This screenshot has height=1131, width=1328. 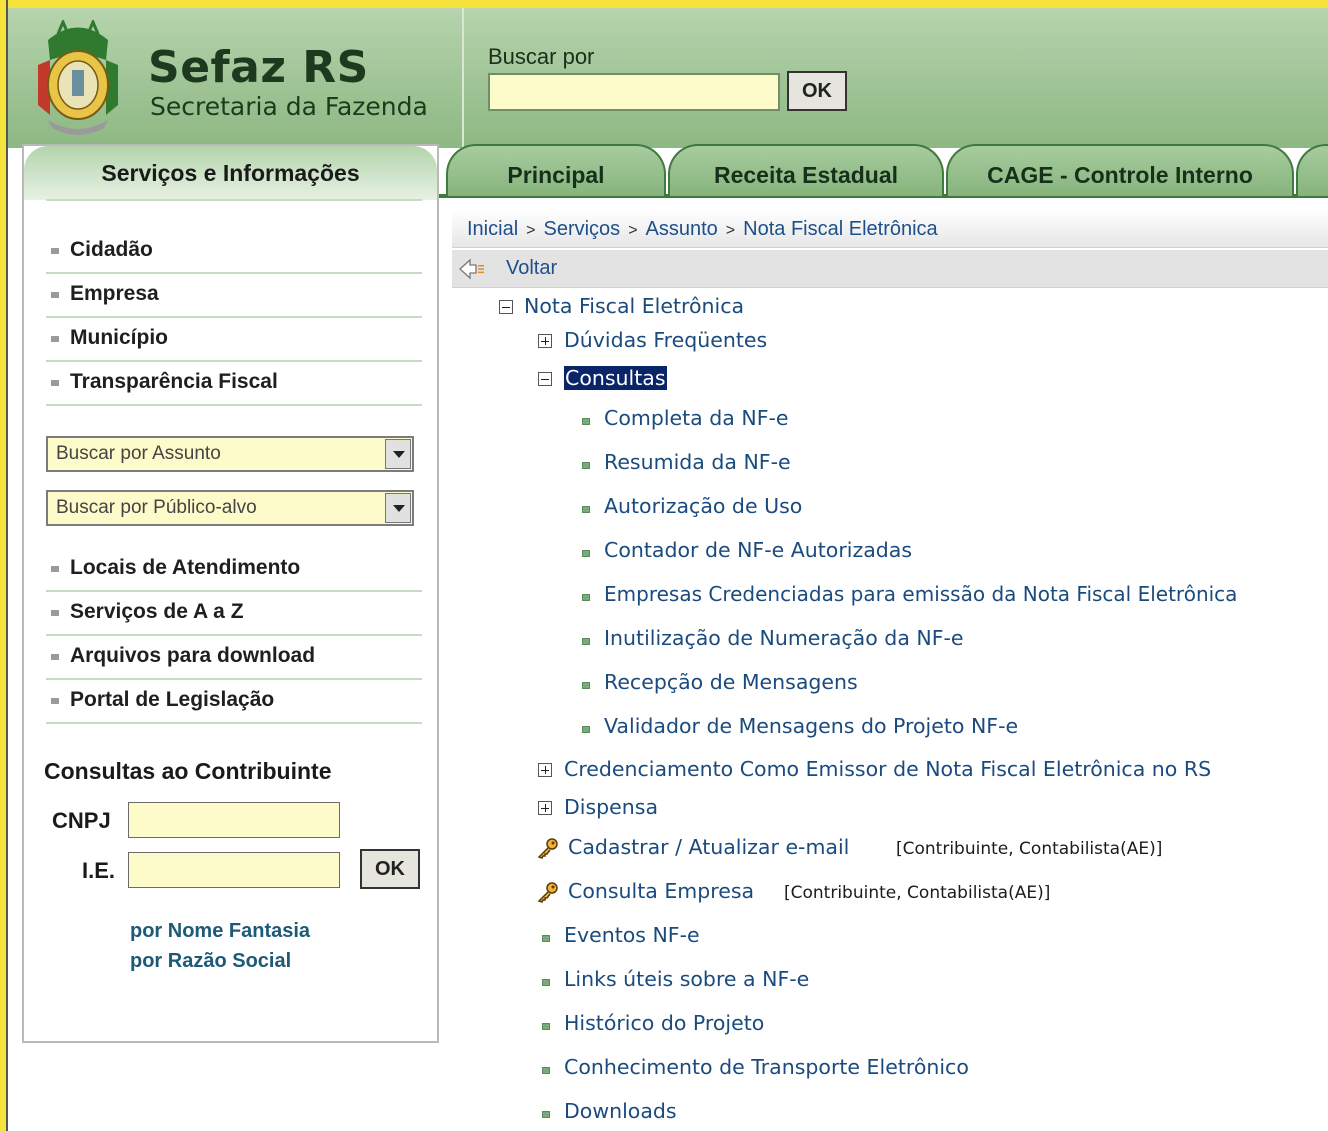 What do you see at coordinates (581, 229) in the screenshot?
I see `breadcrumb-servicos: Serviços` at bounding box center [581, 229].